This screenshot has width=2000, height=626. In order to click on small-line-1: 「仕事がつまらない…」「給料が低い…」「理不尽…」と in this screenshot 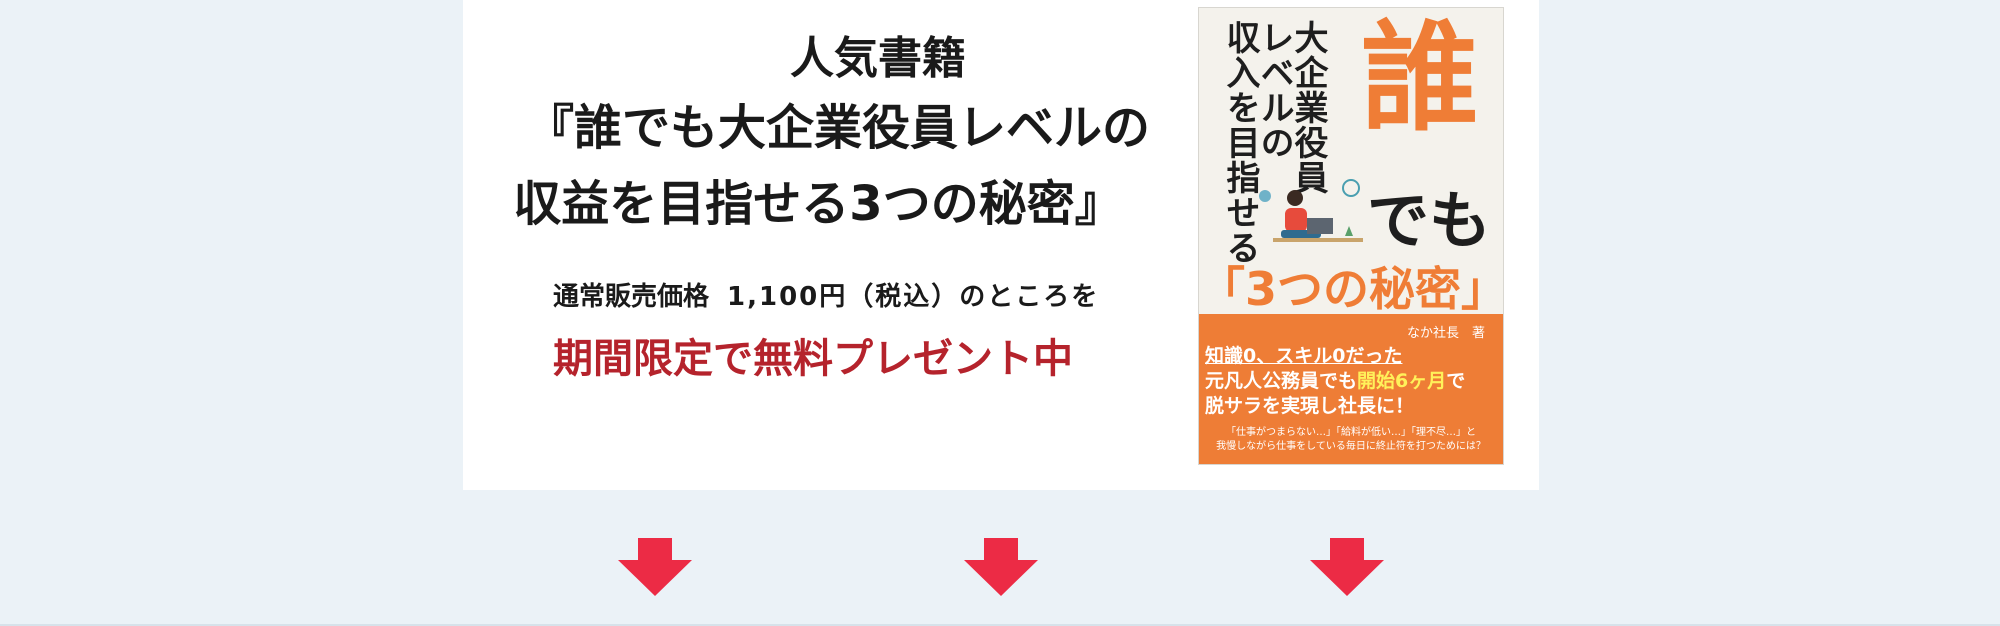, I will do `click(1351, 432)`.